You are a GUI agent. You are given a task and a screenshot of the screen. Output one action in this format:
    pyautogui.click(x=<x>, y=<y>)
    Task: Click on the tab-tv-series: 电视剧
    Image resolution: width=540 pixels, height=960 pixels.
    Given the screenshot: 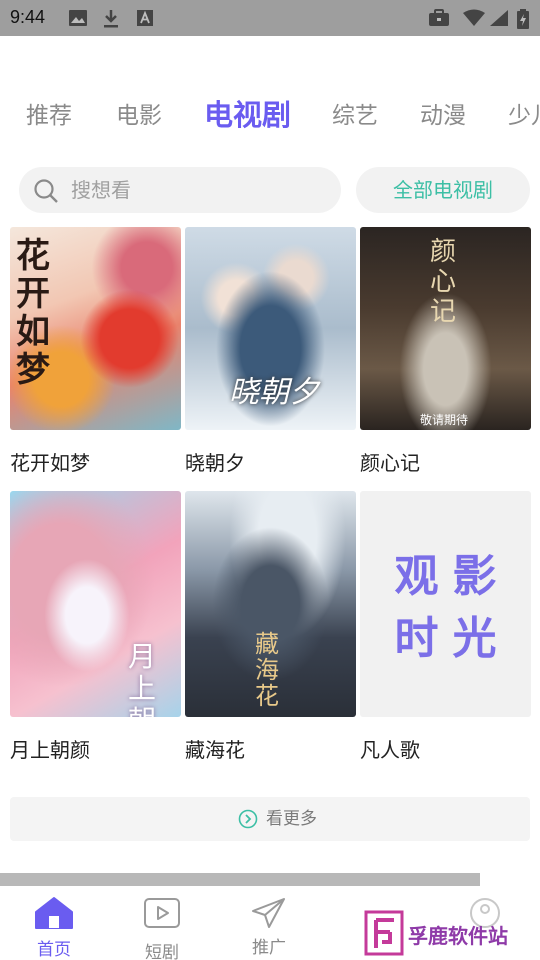 What is the action you would take?
    pyautogui.click(x=247, y=115)
    